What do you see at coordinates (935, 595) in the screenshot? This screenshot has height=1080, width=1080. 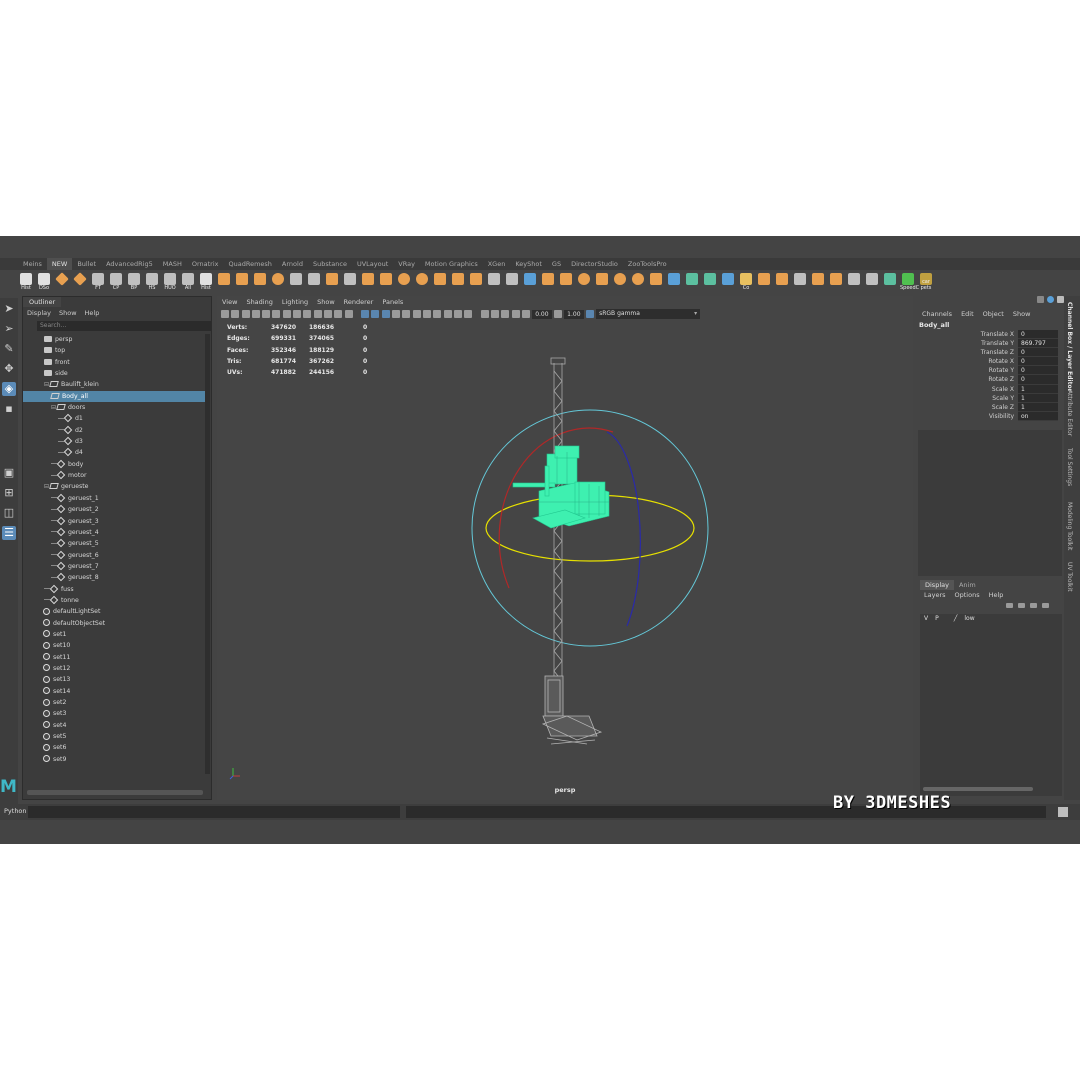 I see `layer-menu-layers: Layers` at bounding box center [935, 595].